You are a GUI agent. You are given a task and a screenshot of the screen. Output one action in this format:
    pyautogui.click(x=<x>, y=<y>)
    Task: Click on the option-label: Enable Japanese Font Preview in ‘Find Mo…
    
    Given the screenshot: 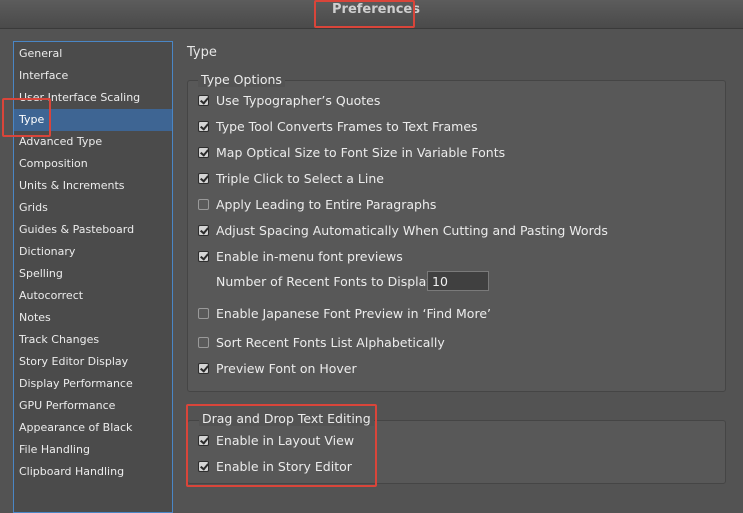 What is the action you would take?
    pyautogui.click(x=353, y=313)
    